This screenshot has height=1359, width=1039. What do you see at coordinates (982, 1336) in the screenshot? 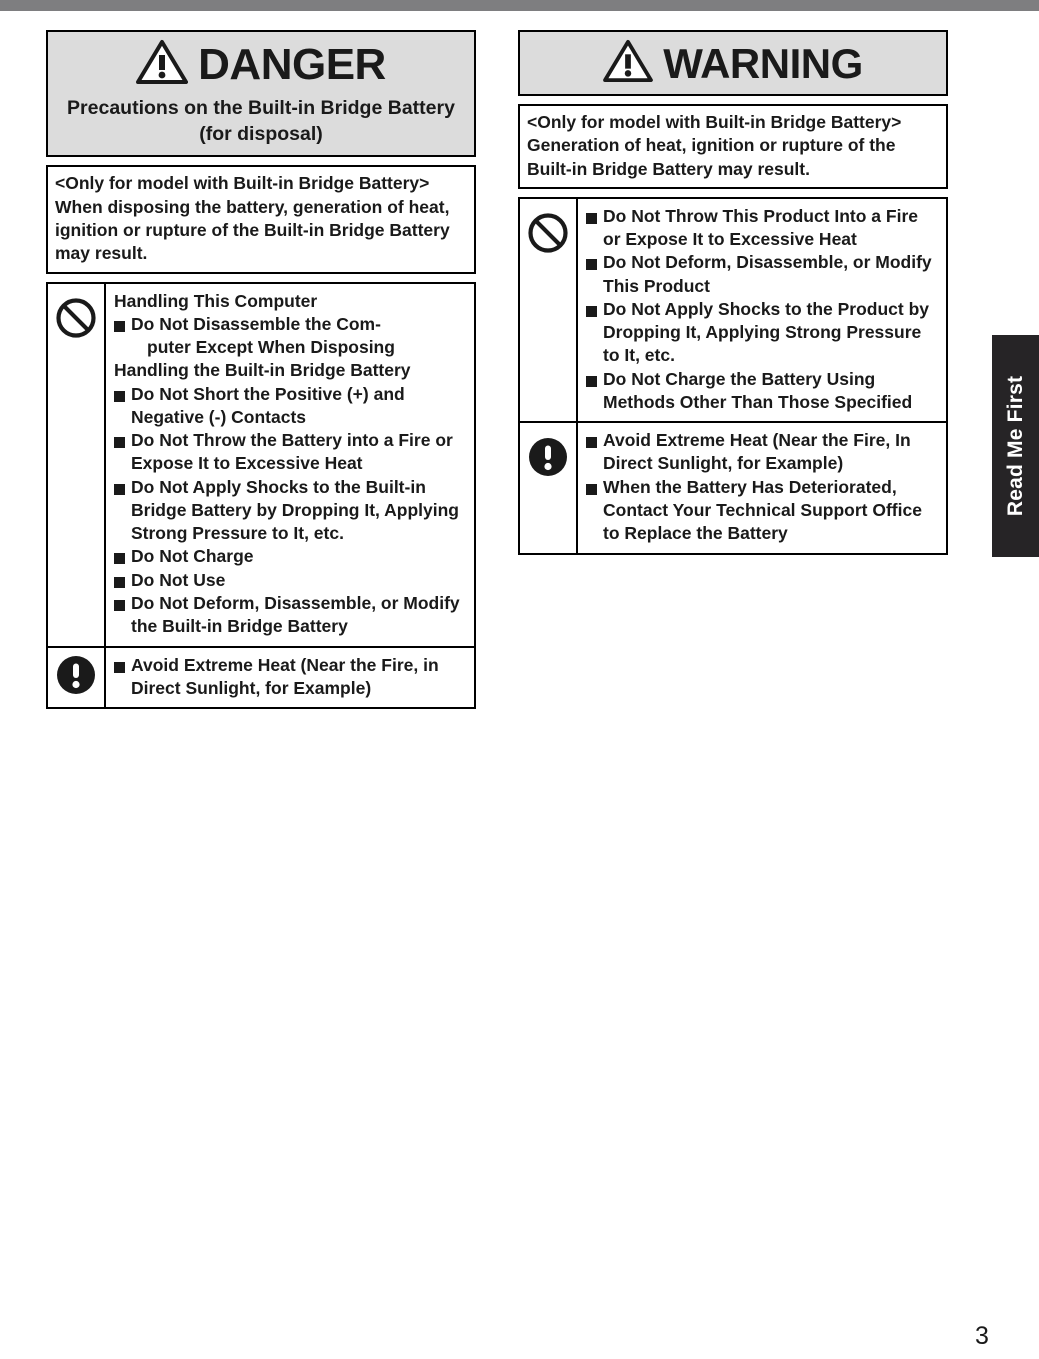
I see `page-number: 3` at bounding box center [982, 1336].